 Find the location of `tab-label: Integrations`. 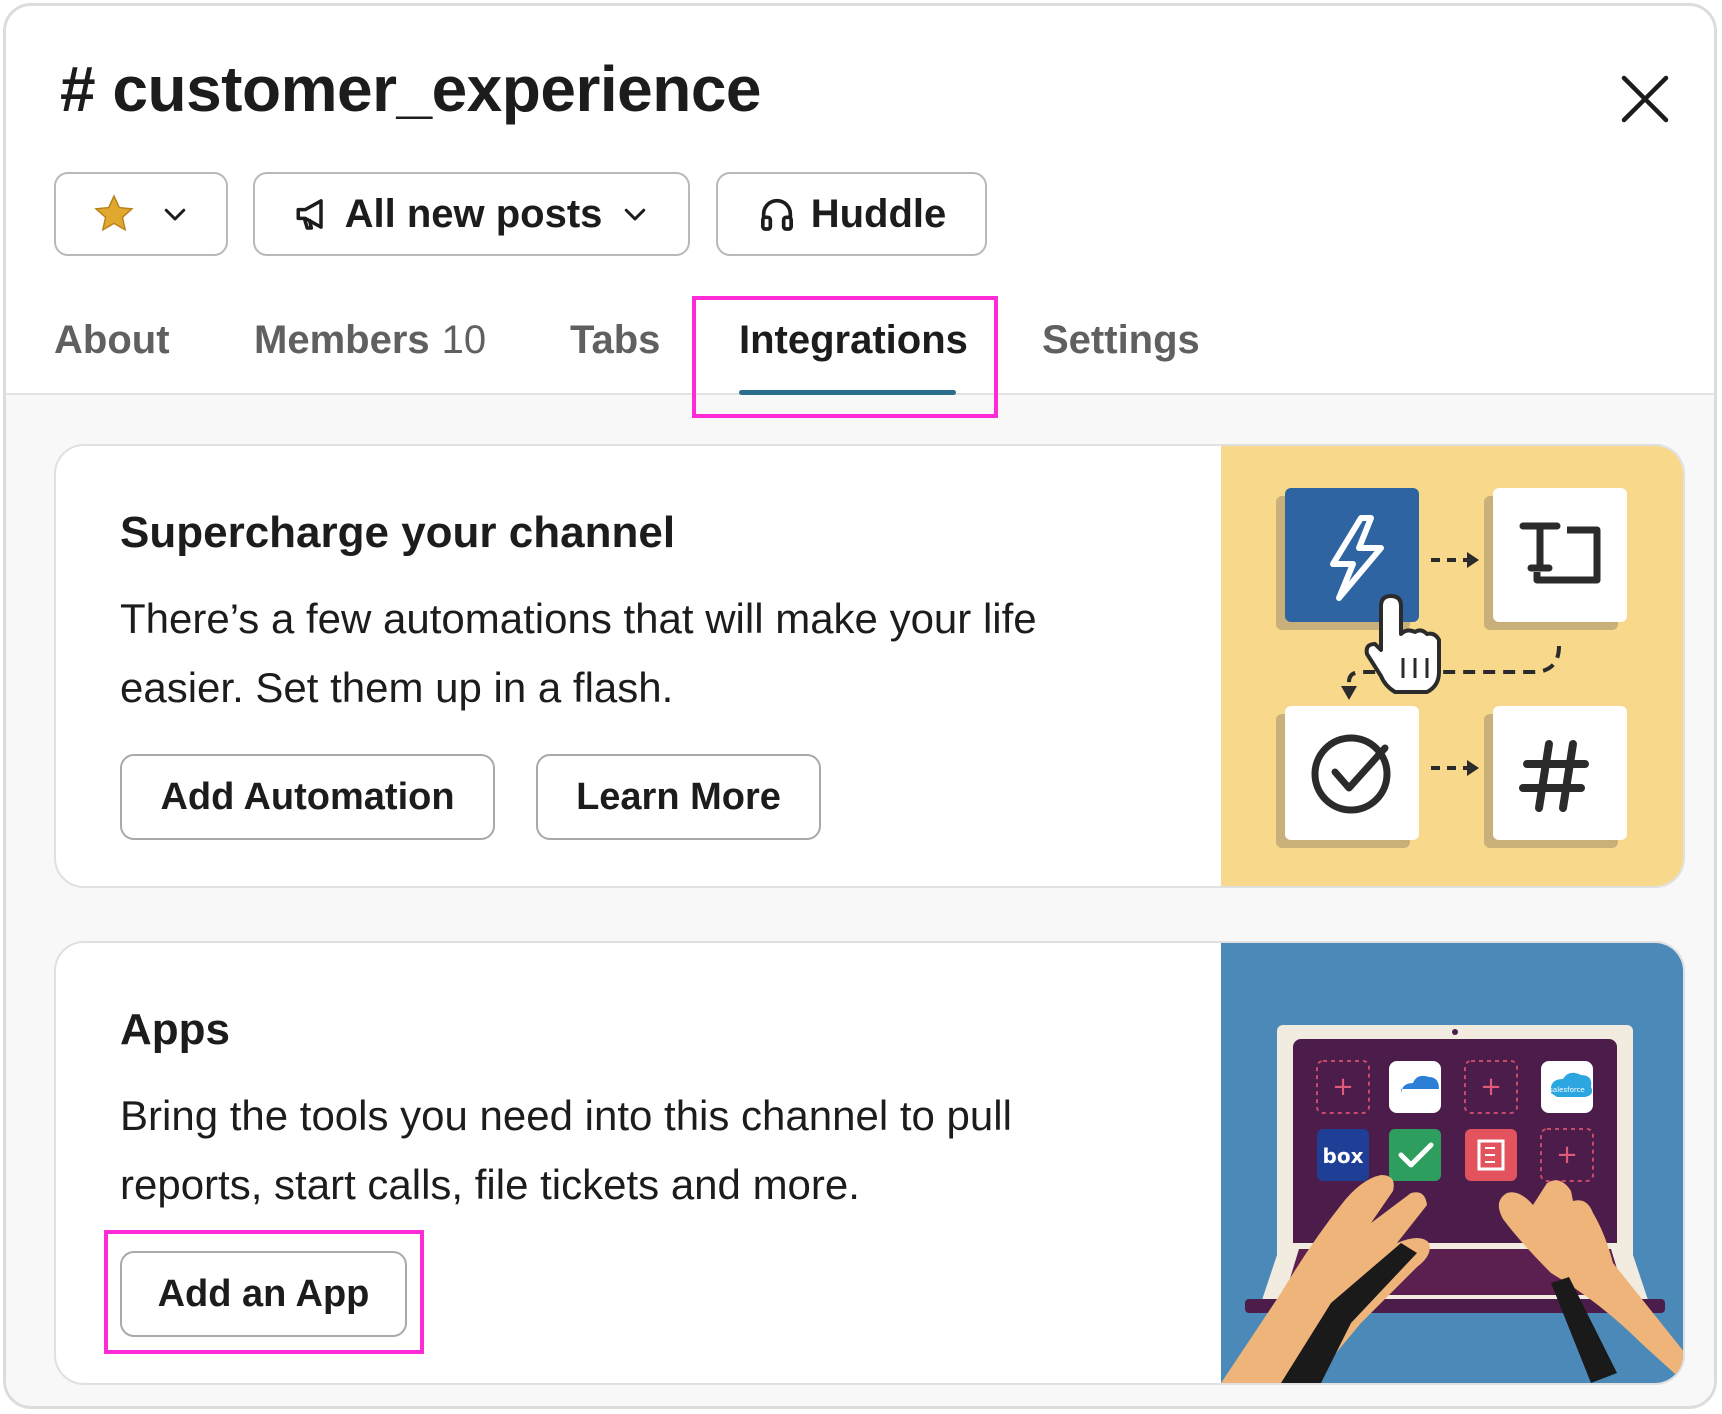

tab-label: Integrations is located at coordinates (853, 340).